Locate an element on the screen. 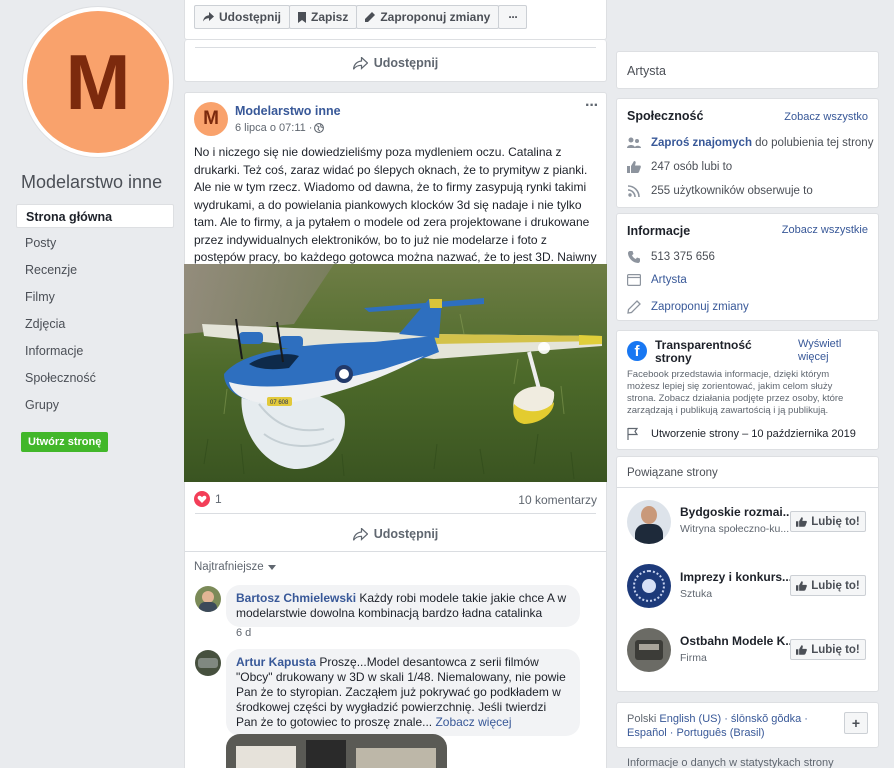 This screenshot has height=768, width=894. comment-sort-dropdown: Najtrafniejsze is located at coordinates (235, 567).